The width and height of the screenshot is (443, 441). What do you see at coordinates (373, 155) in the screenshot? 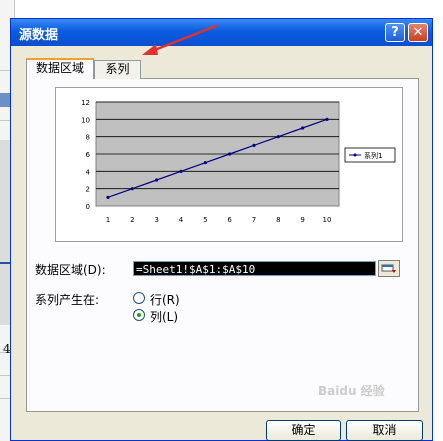
I see `legend-label: 系列1` at bounding box center [373, 155].